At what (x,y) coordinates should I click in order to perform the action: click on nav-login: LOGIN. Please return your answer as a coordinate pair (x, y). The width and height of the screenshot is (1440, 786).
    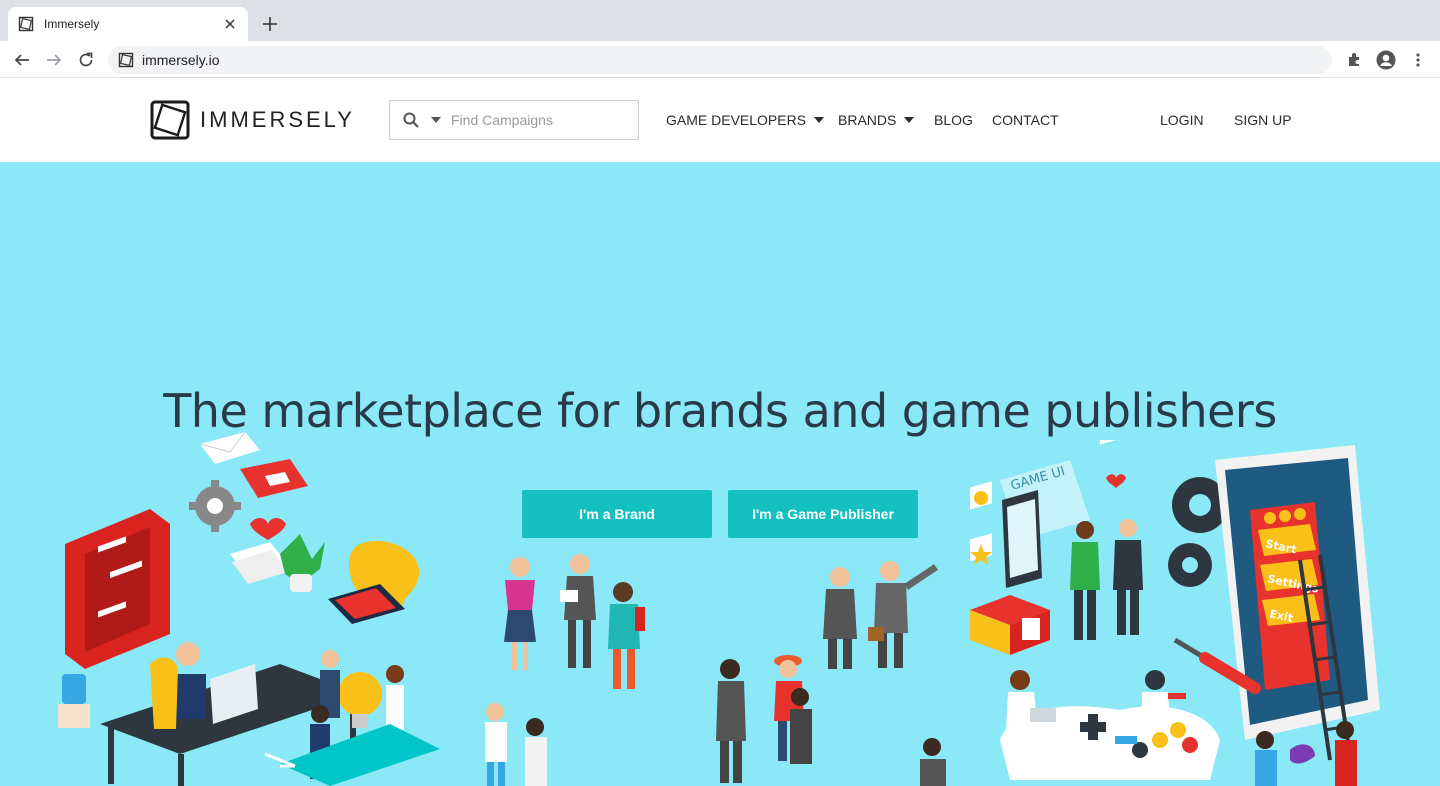
    Looking at the image, I should click on (1182, 120).